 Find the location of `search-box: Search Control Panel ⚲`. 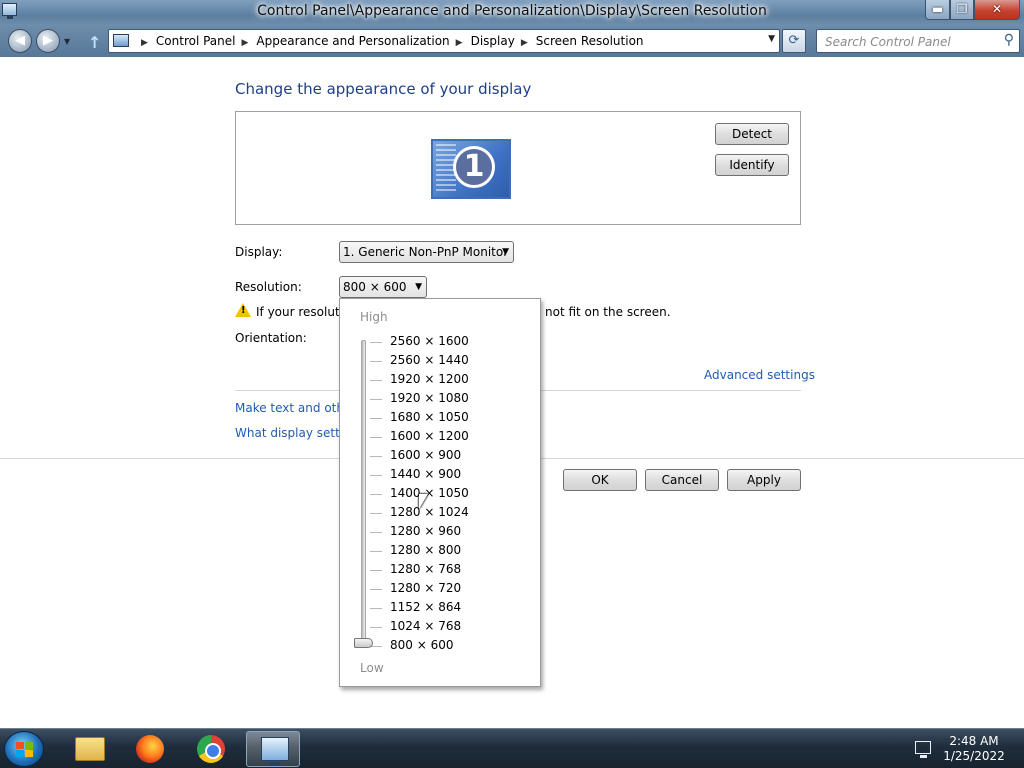

search-box: Search Control Panel ⚲ is located at coordinates (918, 41).